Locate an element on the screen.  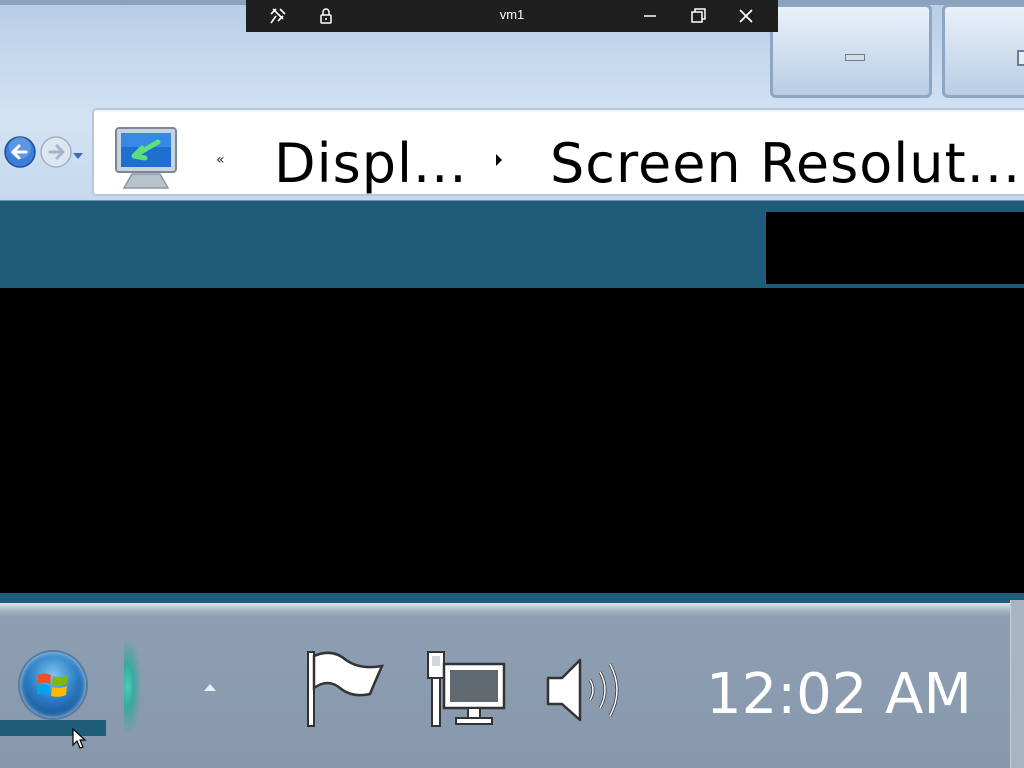
scrollbar is located at coordinates (1017, 684).